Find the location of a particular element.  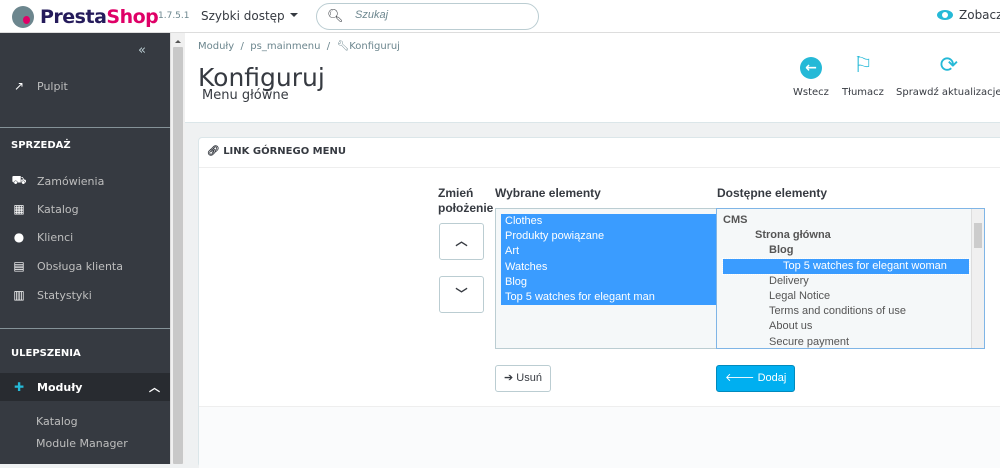

flag-icon: ⚐ is located at coordinates (863, 65).